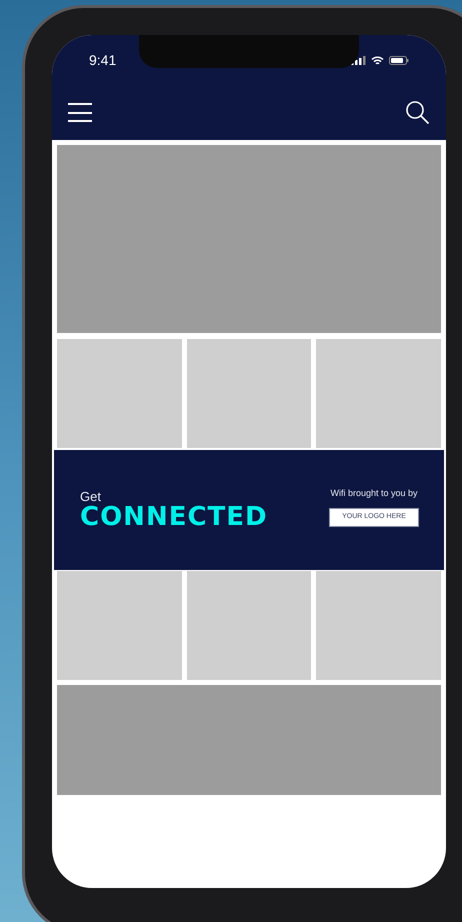 This screenshot has width=462, height=922. Describe the element at coordinates (80, 112) in the screenshot. I see `menu-button` at that location.